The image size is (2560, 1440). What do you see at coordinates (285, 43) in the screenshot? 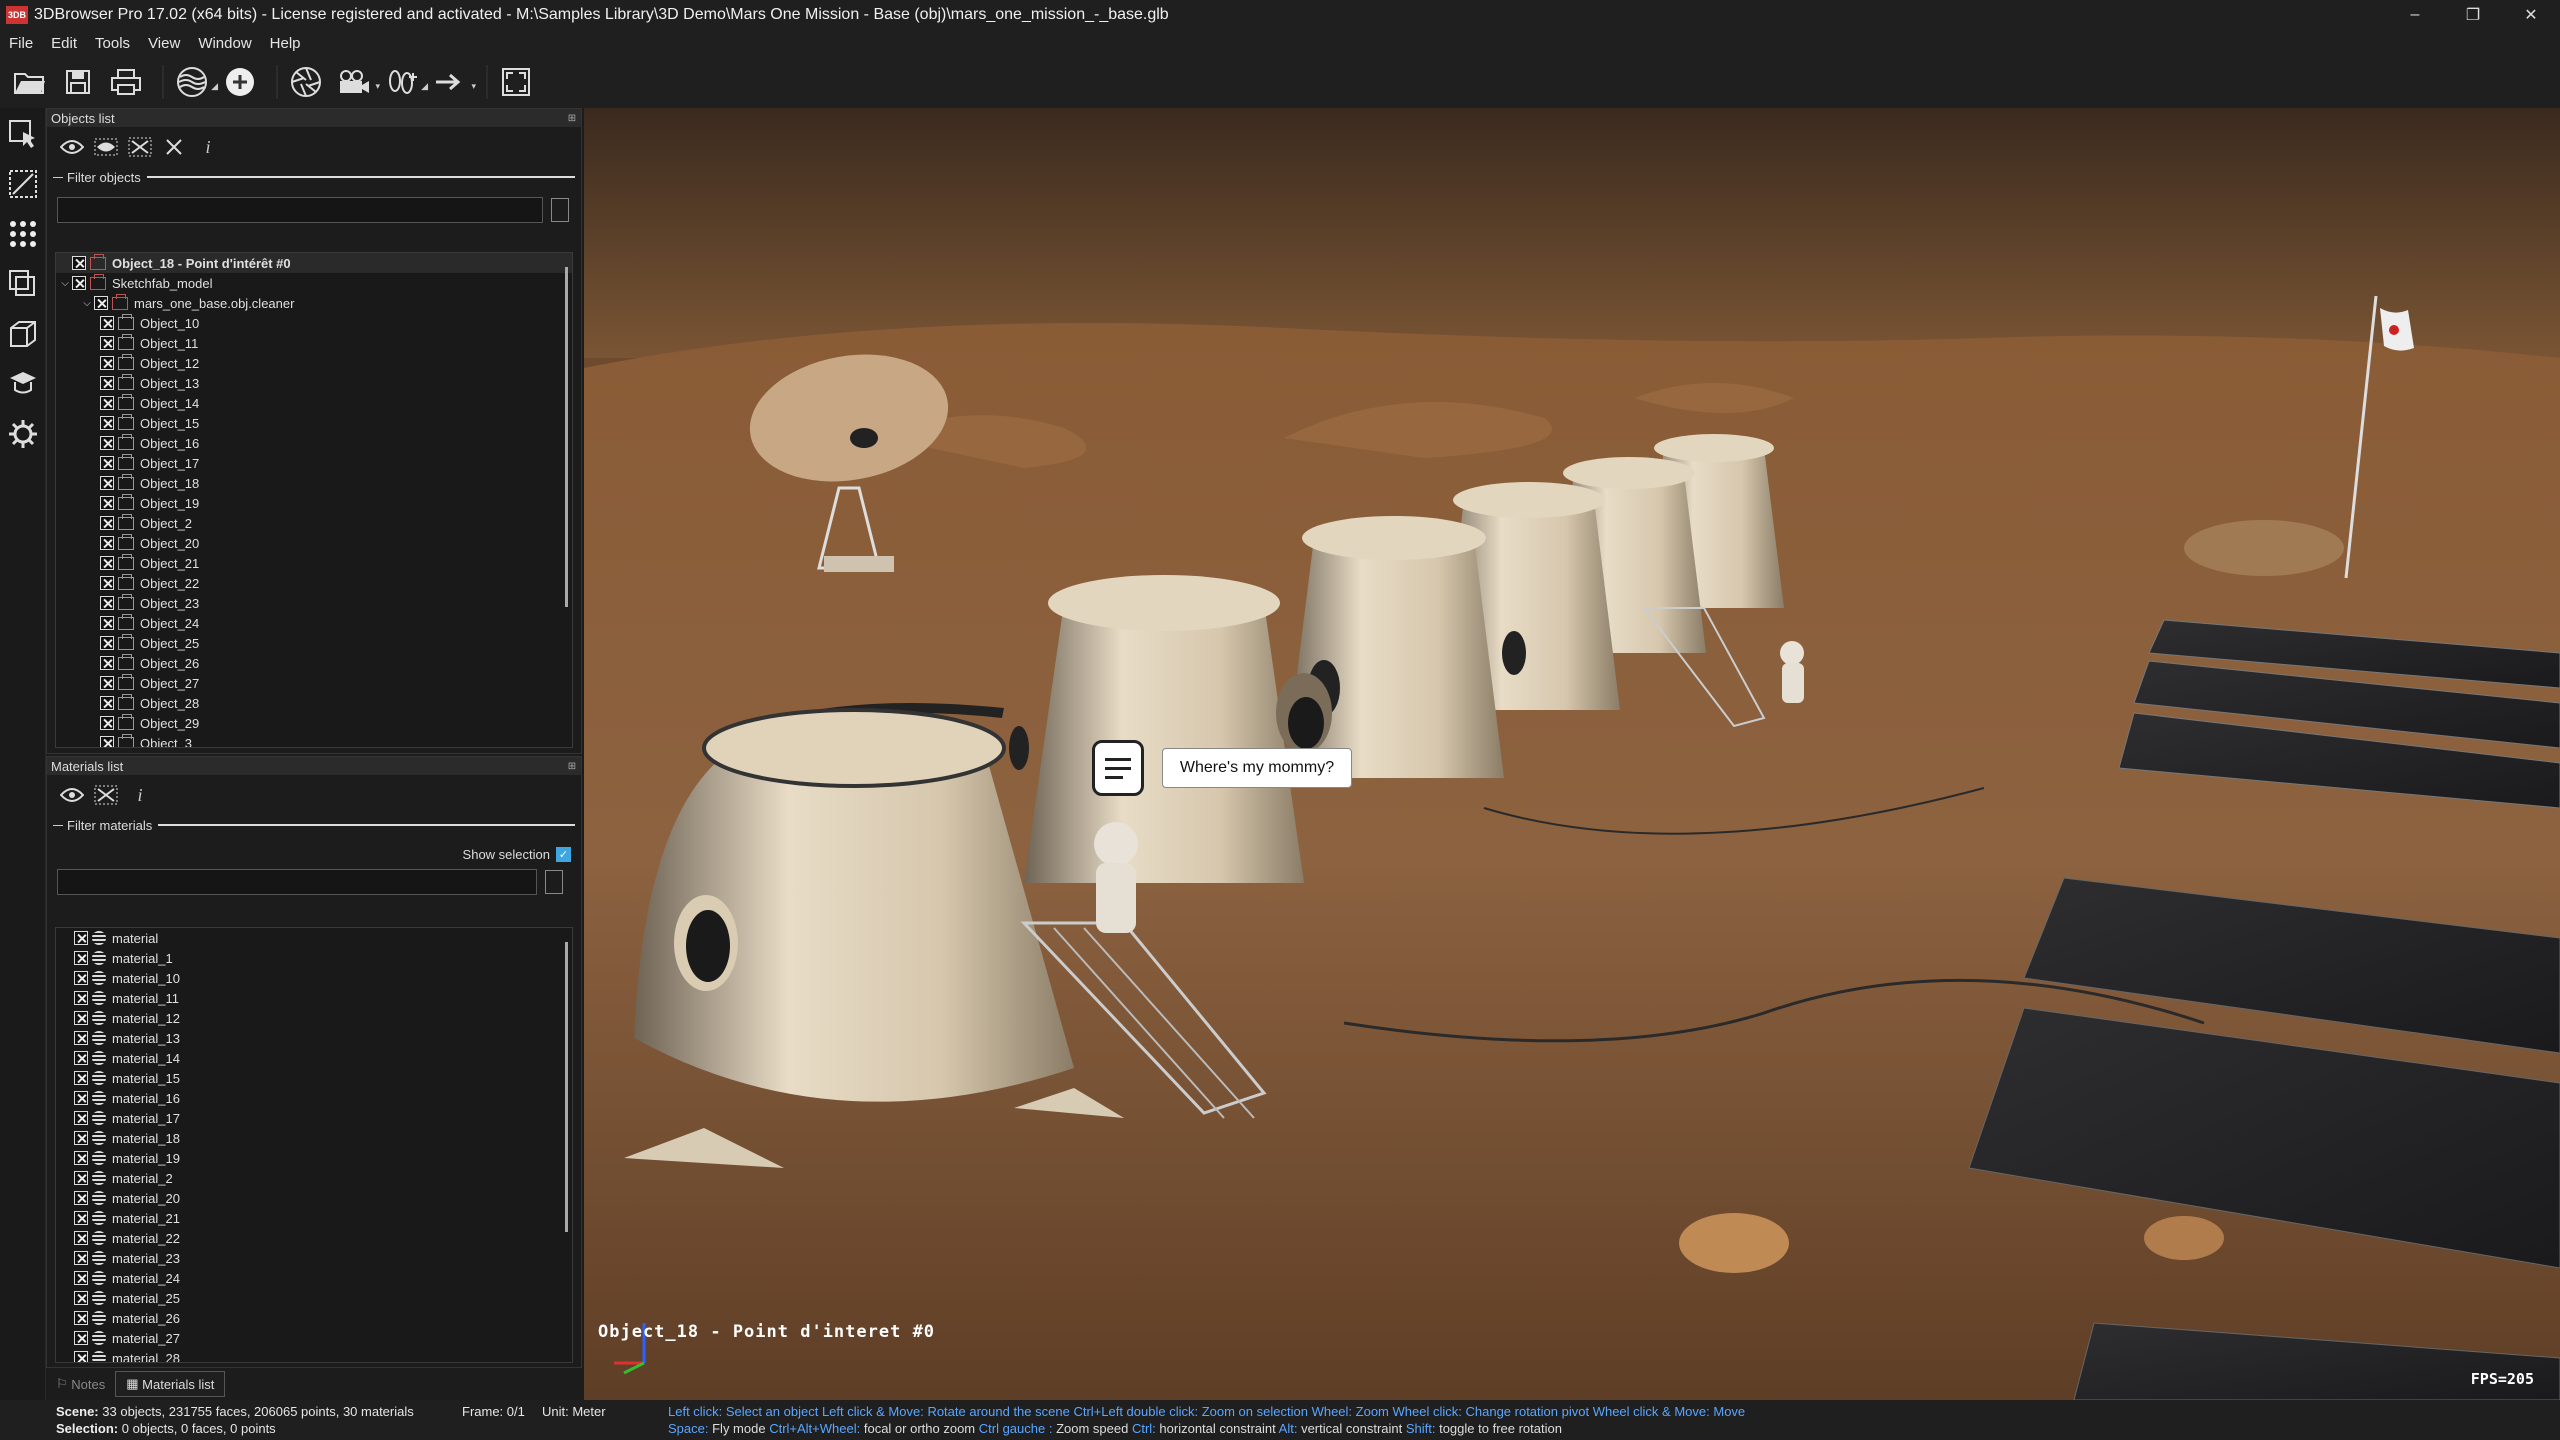
I see `menu-help: Help` at bounding box center [285, 43].